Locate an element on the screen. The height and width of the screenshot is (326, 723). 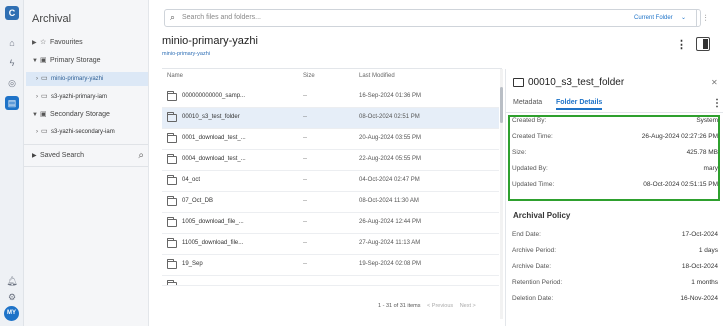
pagination-summary: 1 - 31 of 31 items is located at coordinates (399, 306).